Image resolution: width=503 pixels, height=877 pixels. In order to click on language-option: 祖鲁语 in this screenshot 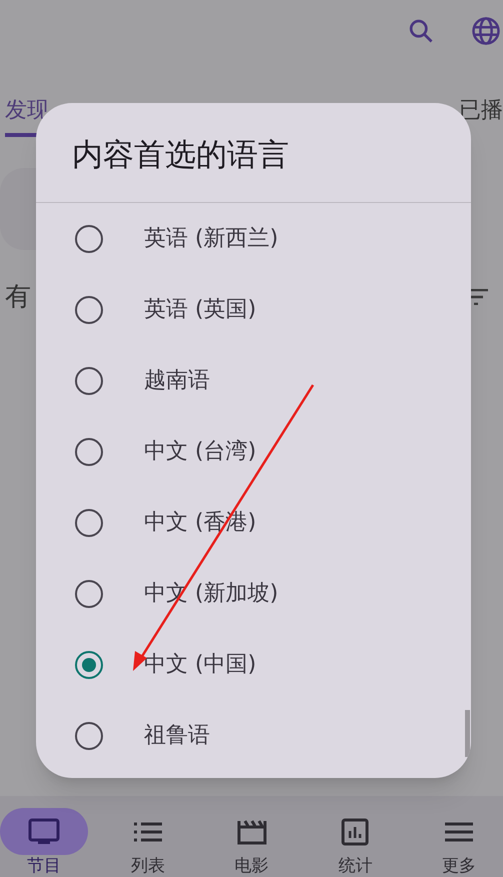, I will do `click(253, 735)`.